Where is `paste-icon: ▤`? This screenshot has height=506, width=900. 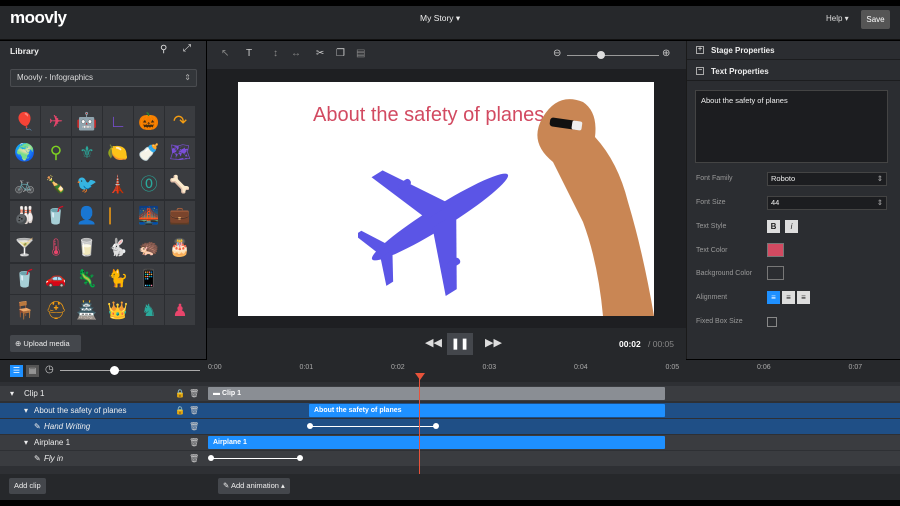
paste-icon: ▤ is located at coordinates (360, 53).